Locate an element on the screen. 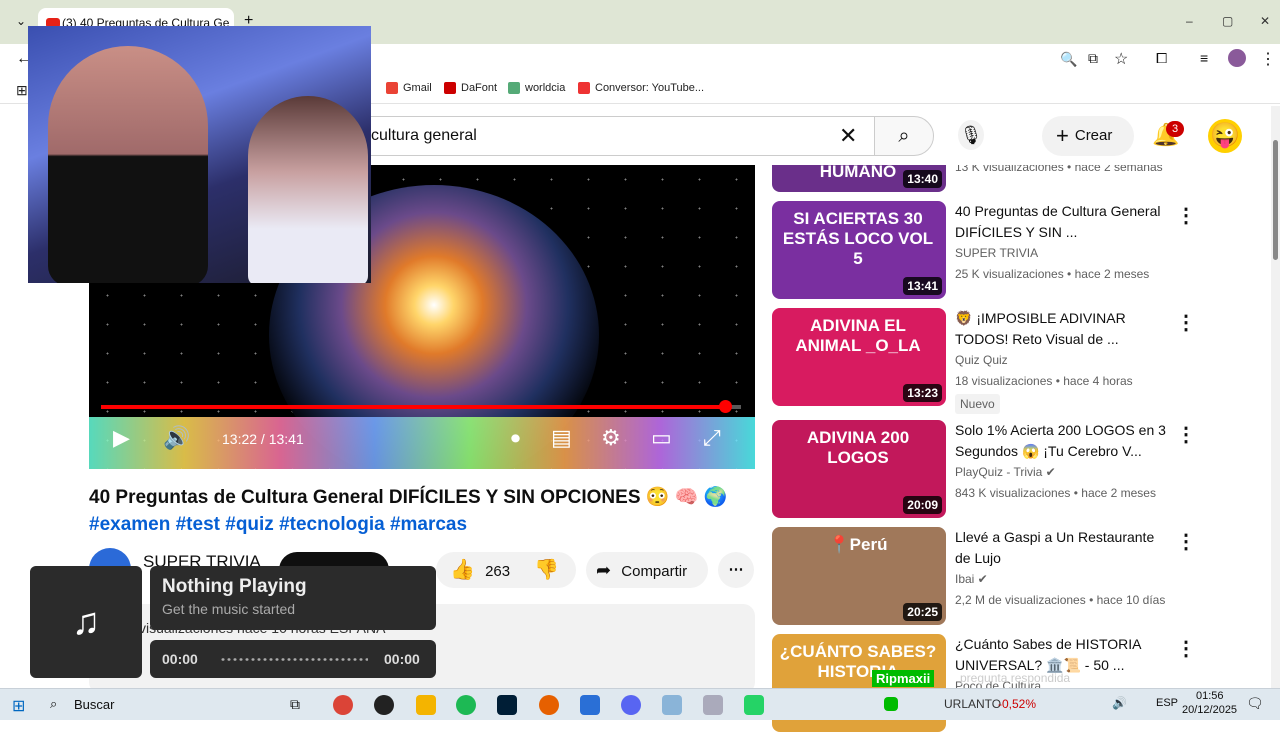 The width and height of the screenshot is (1280, 732). discord-taskbar-icon is located at coordinates (631, 705).